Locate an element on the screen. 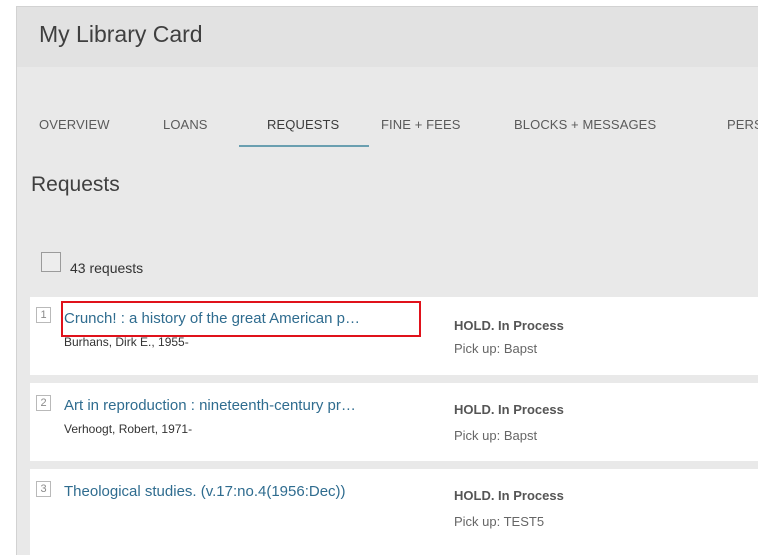 This screenshot has width=758, height=555. select-all-checkbox is located at coordinates (51, 262).